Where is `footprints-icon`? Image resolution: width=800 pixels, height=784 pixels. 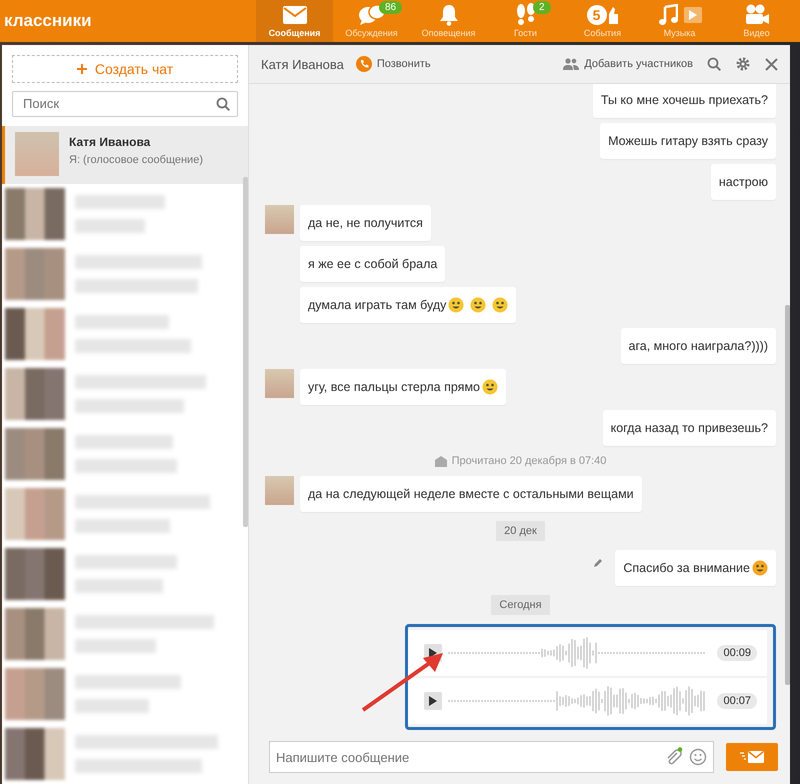
footprints-icon is located at coordinates (525, 15).